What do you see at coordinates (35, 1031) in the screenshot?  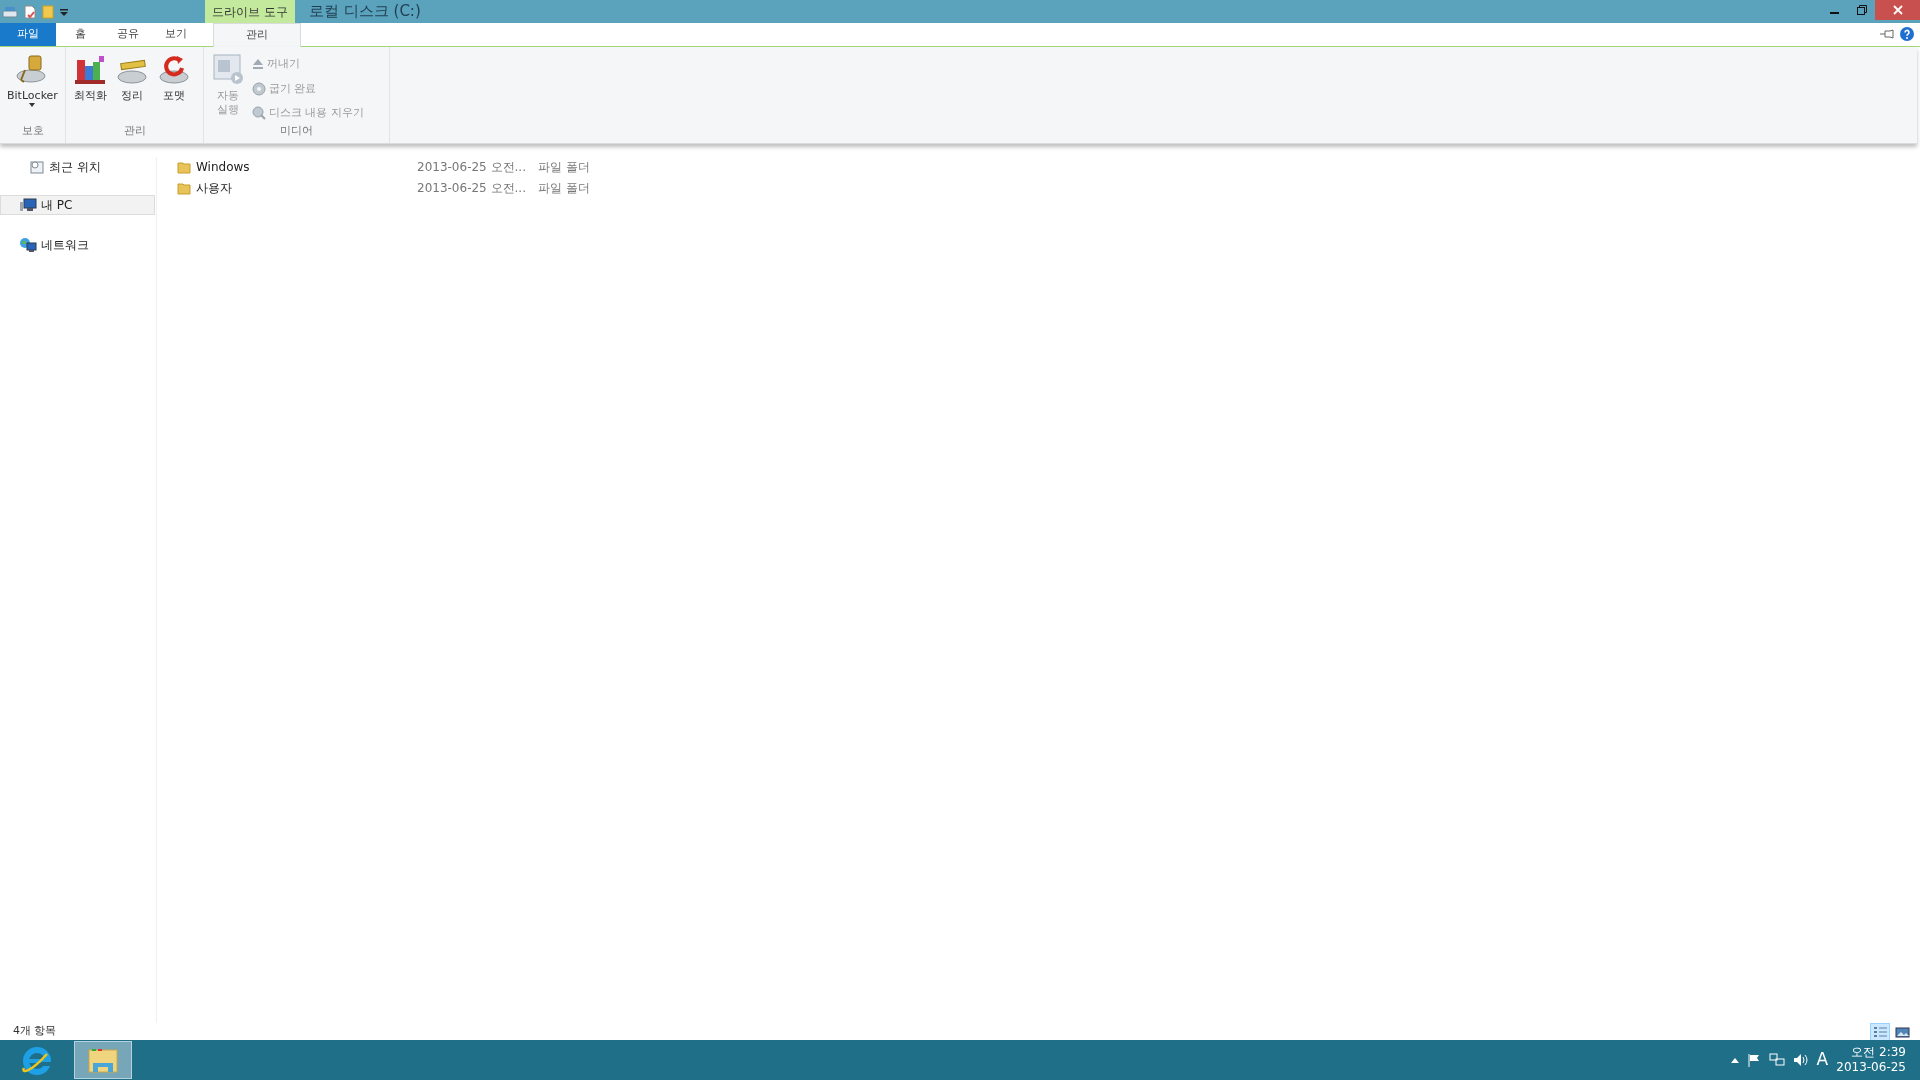 I see `item-count: 4개 항목` at bounding box center [35, 1031].